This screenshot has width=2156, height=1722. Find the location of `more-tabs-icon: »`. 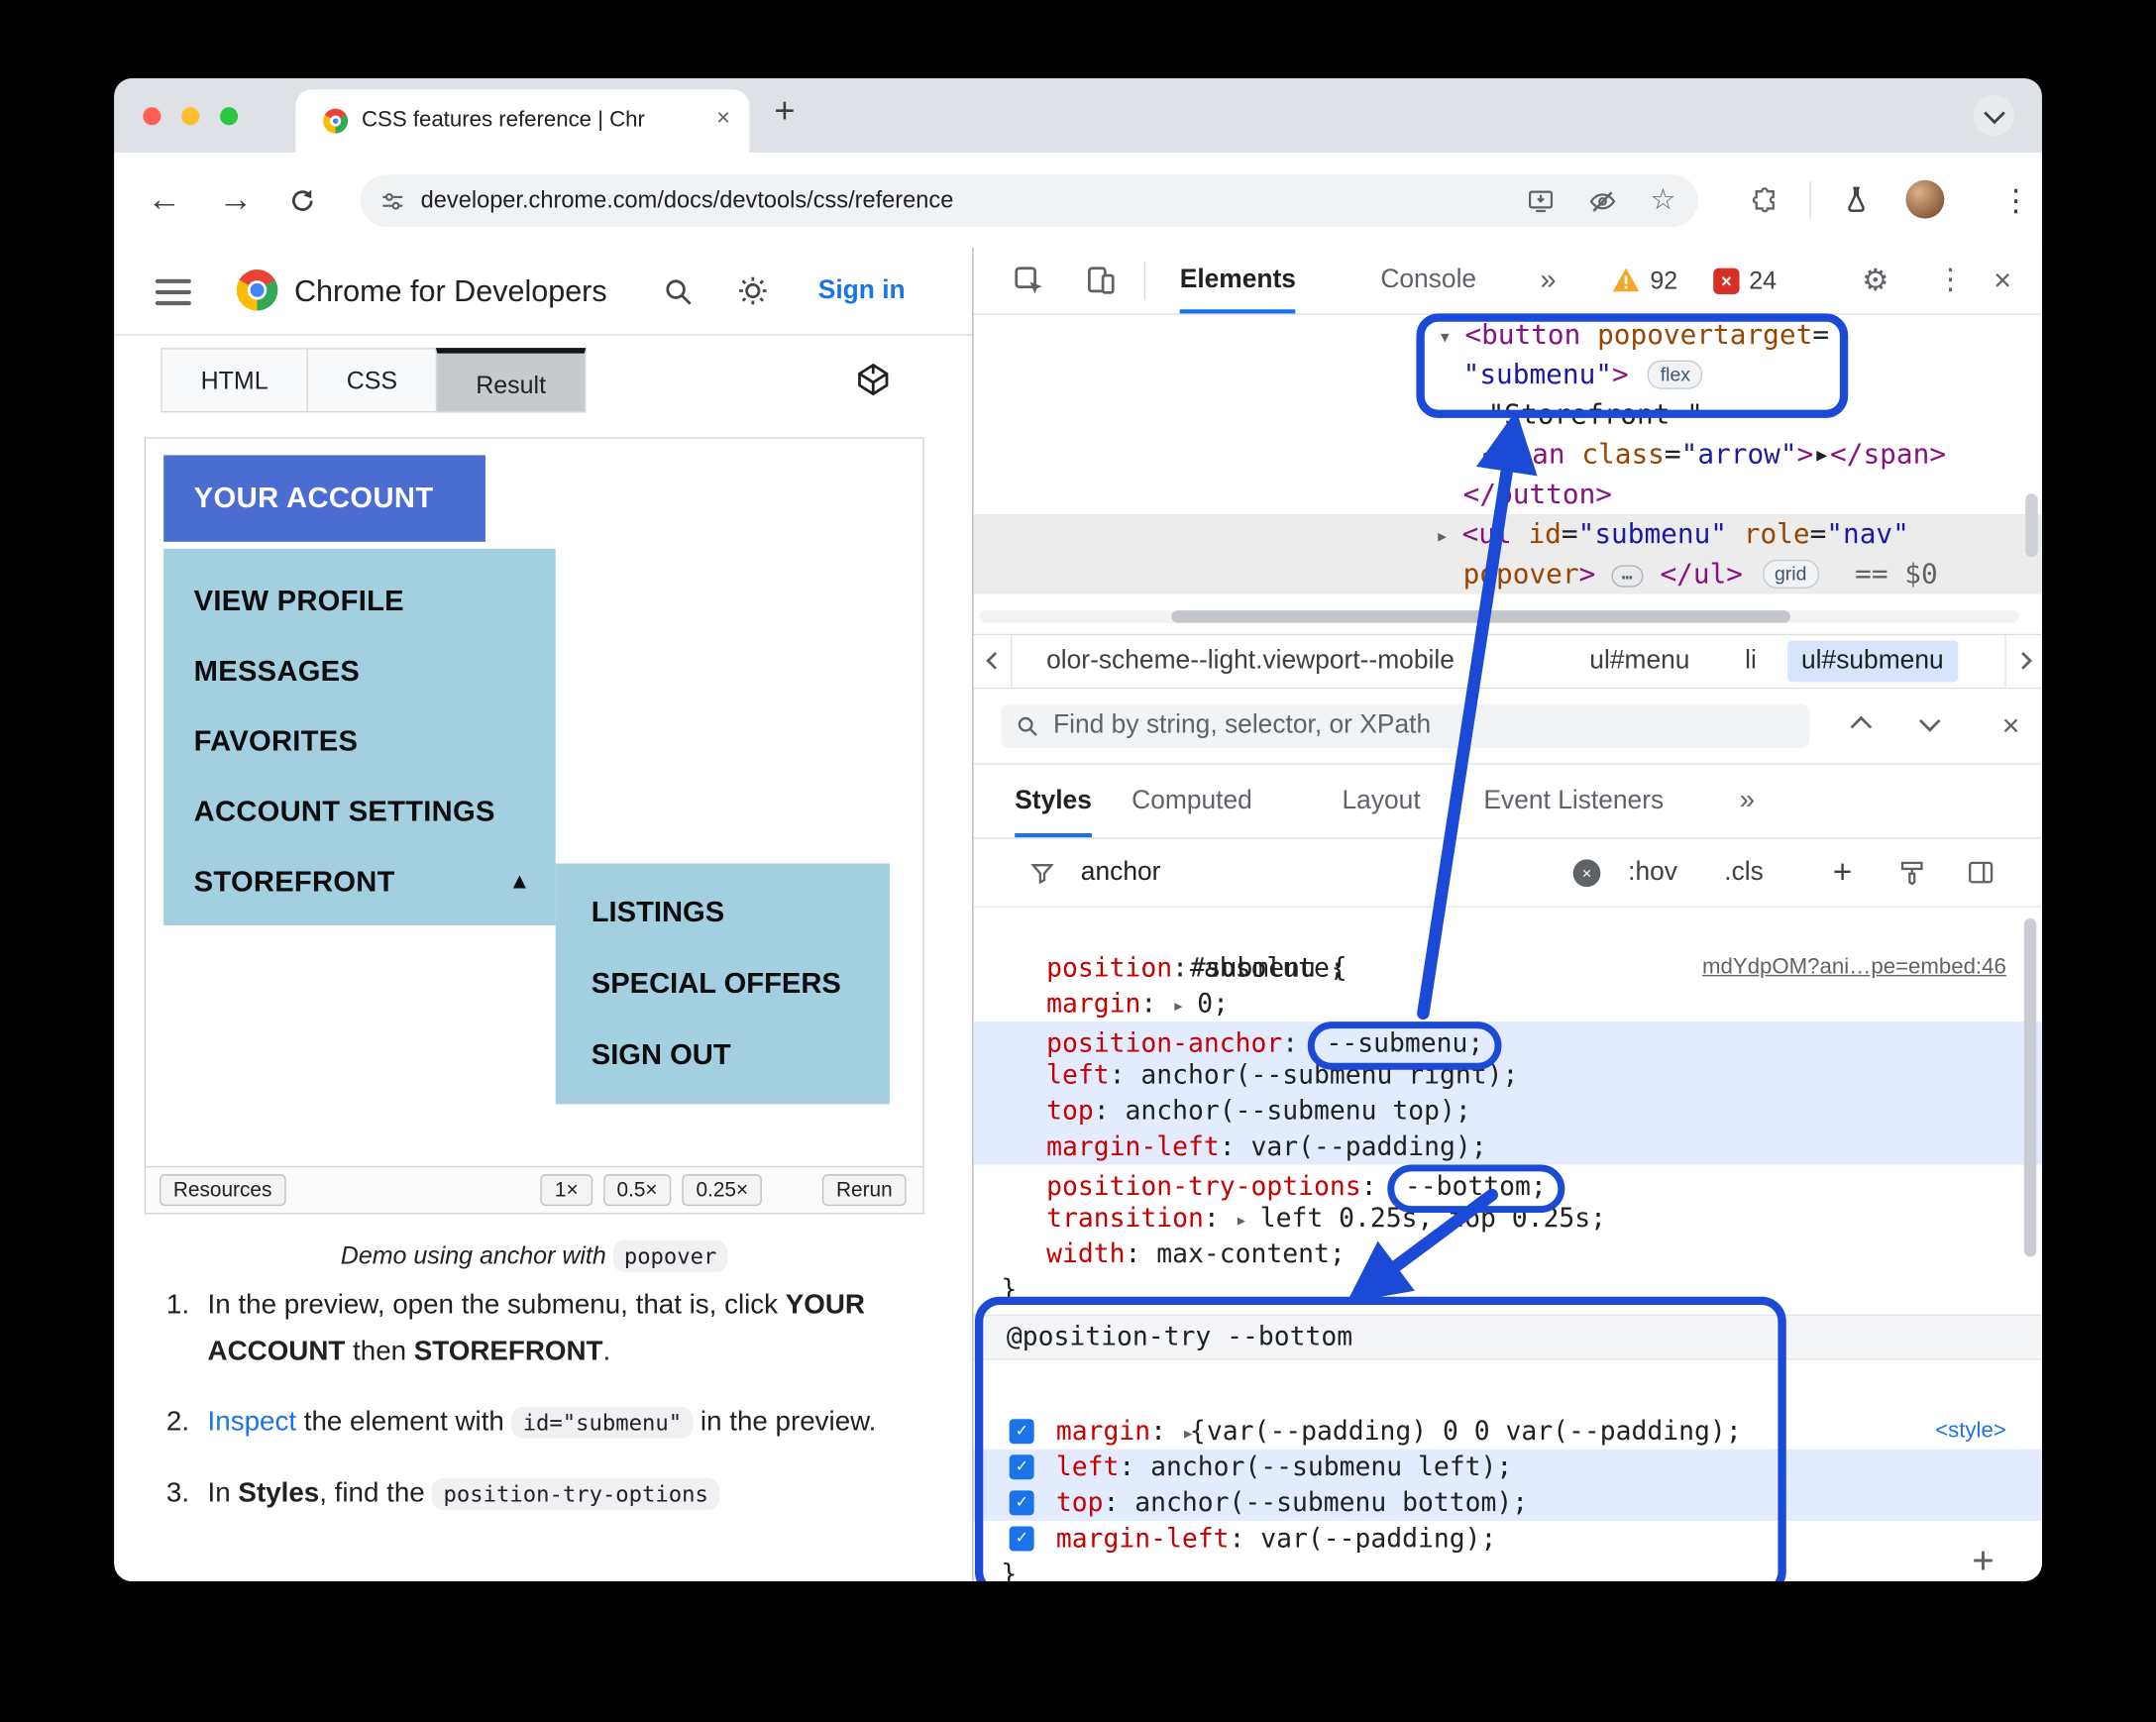

more-tabs-icon: » is located at coordinates (1548, 278).